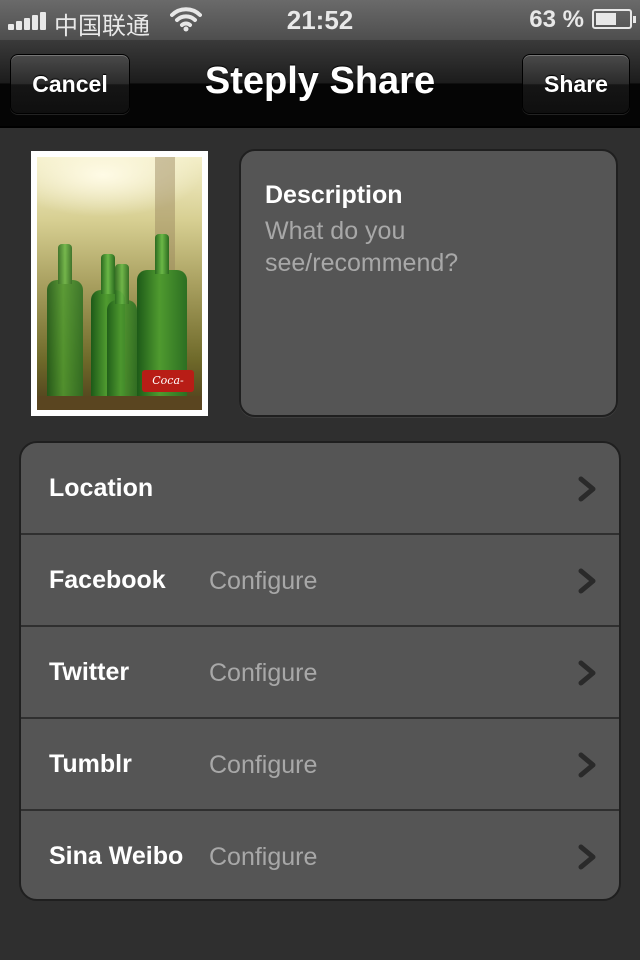  I want to click on battery-icon, so click(614, 19).